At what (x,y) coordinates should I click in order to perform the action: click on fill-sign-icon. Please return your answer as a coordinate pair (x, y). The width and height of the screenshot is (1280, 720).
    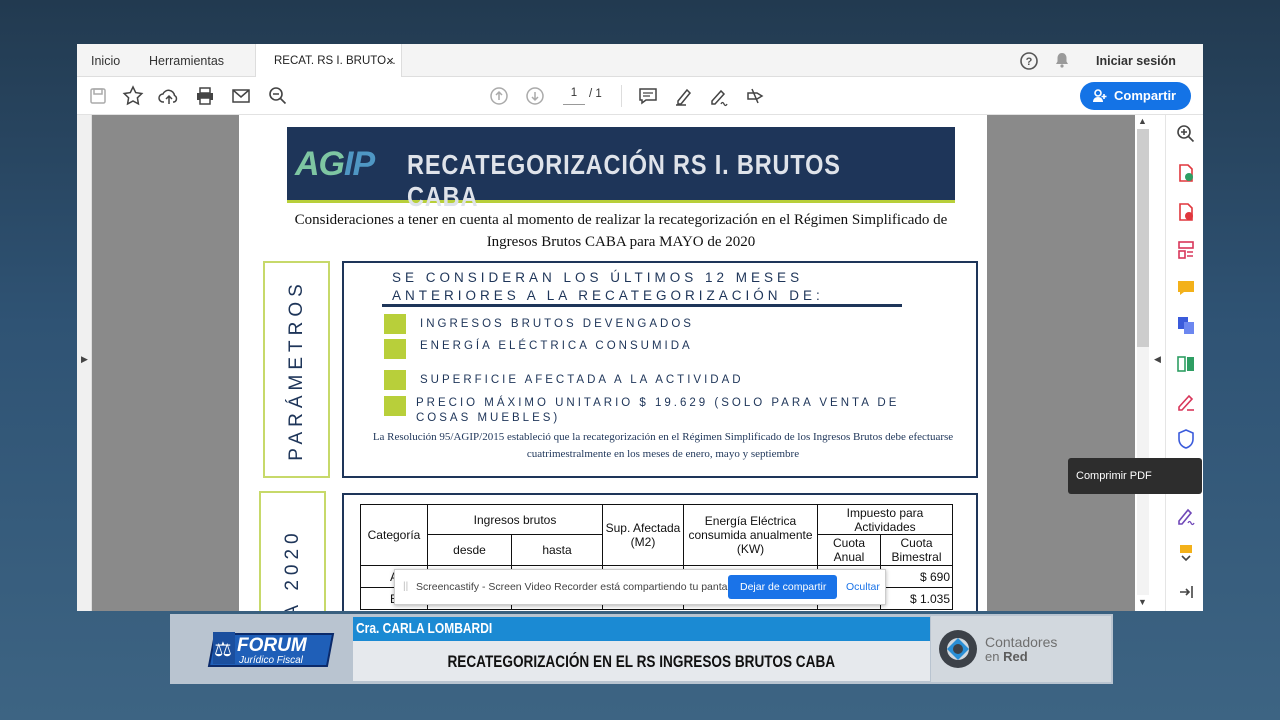
    Looking at the image, I should click on (755, 96).